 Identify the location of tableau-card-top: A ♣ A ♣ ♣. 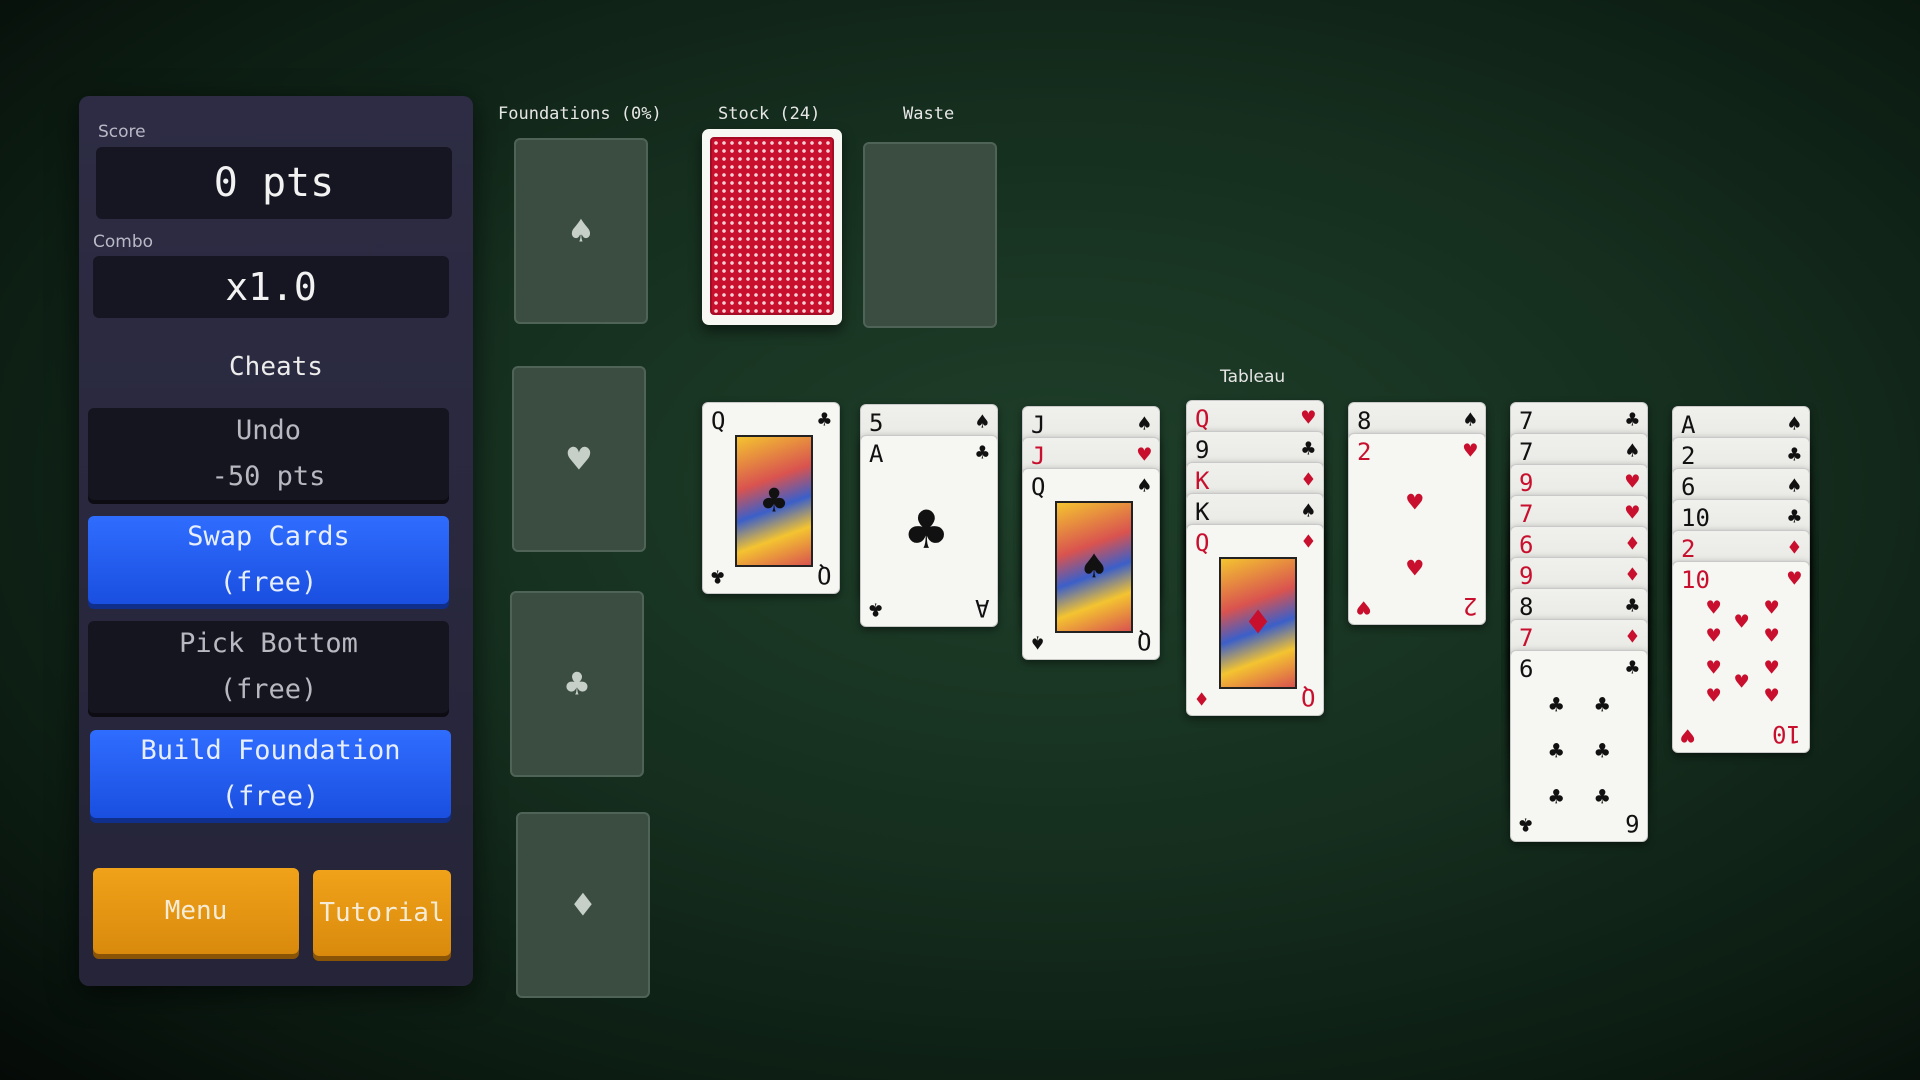
(929, 531).